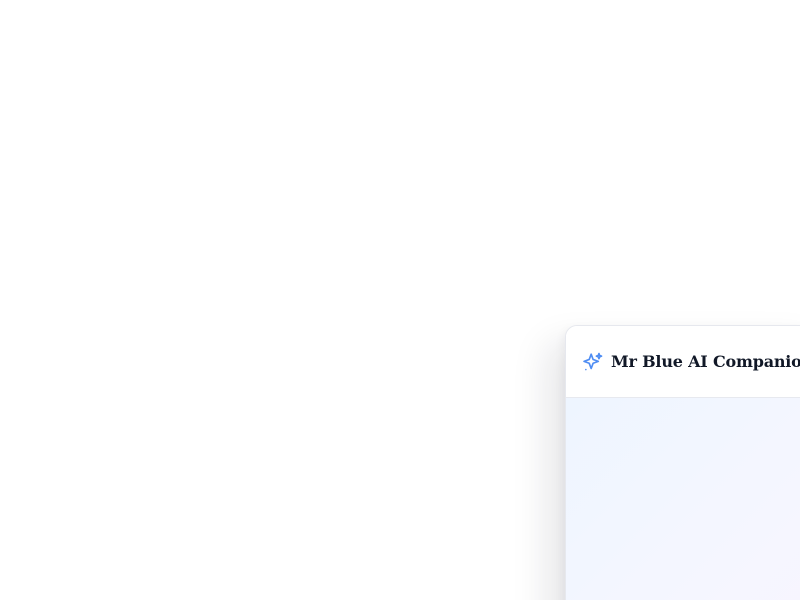 The width and height of the screenshot is (800, 600). Describe the element at coordinates (593, 362) in the screenshot. I see `sparkles-icon` at that location.